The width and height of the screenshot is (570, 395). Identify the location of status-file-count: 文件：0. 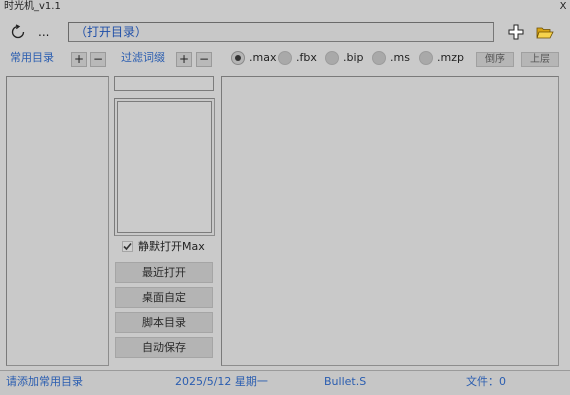
(486, 381).